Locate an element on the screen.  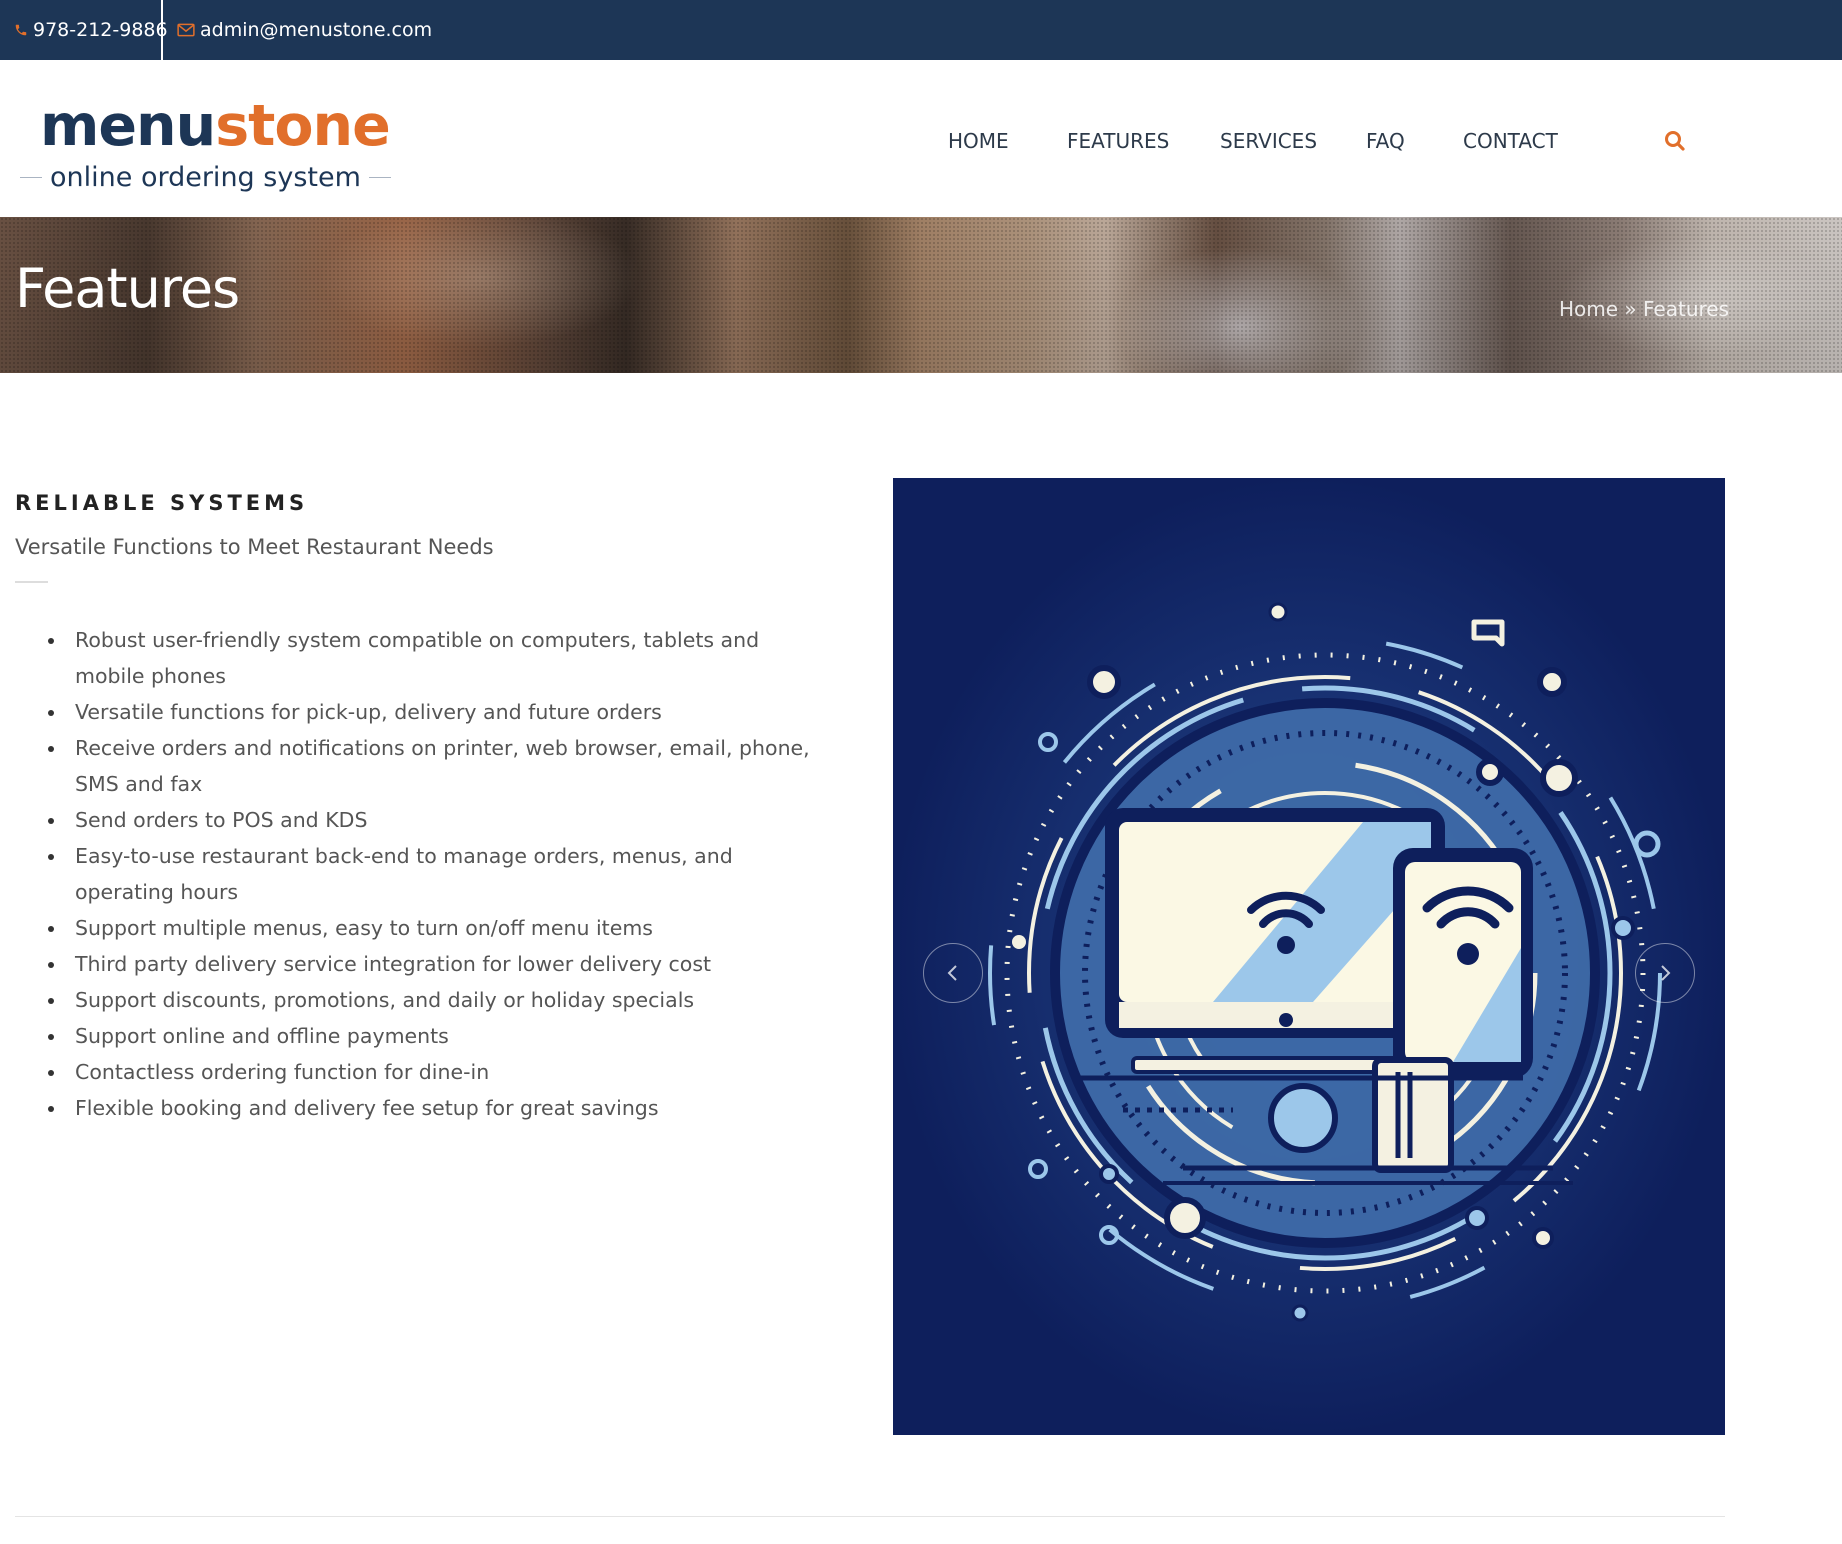
page-banner: Features Home » Features is located at coordinates (921, 295).